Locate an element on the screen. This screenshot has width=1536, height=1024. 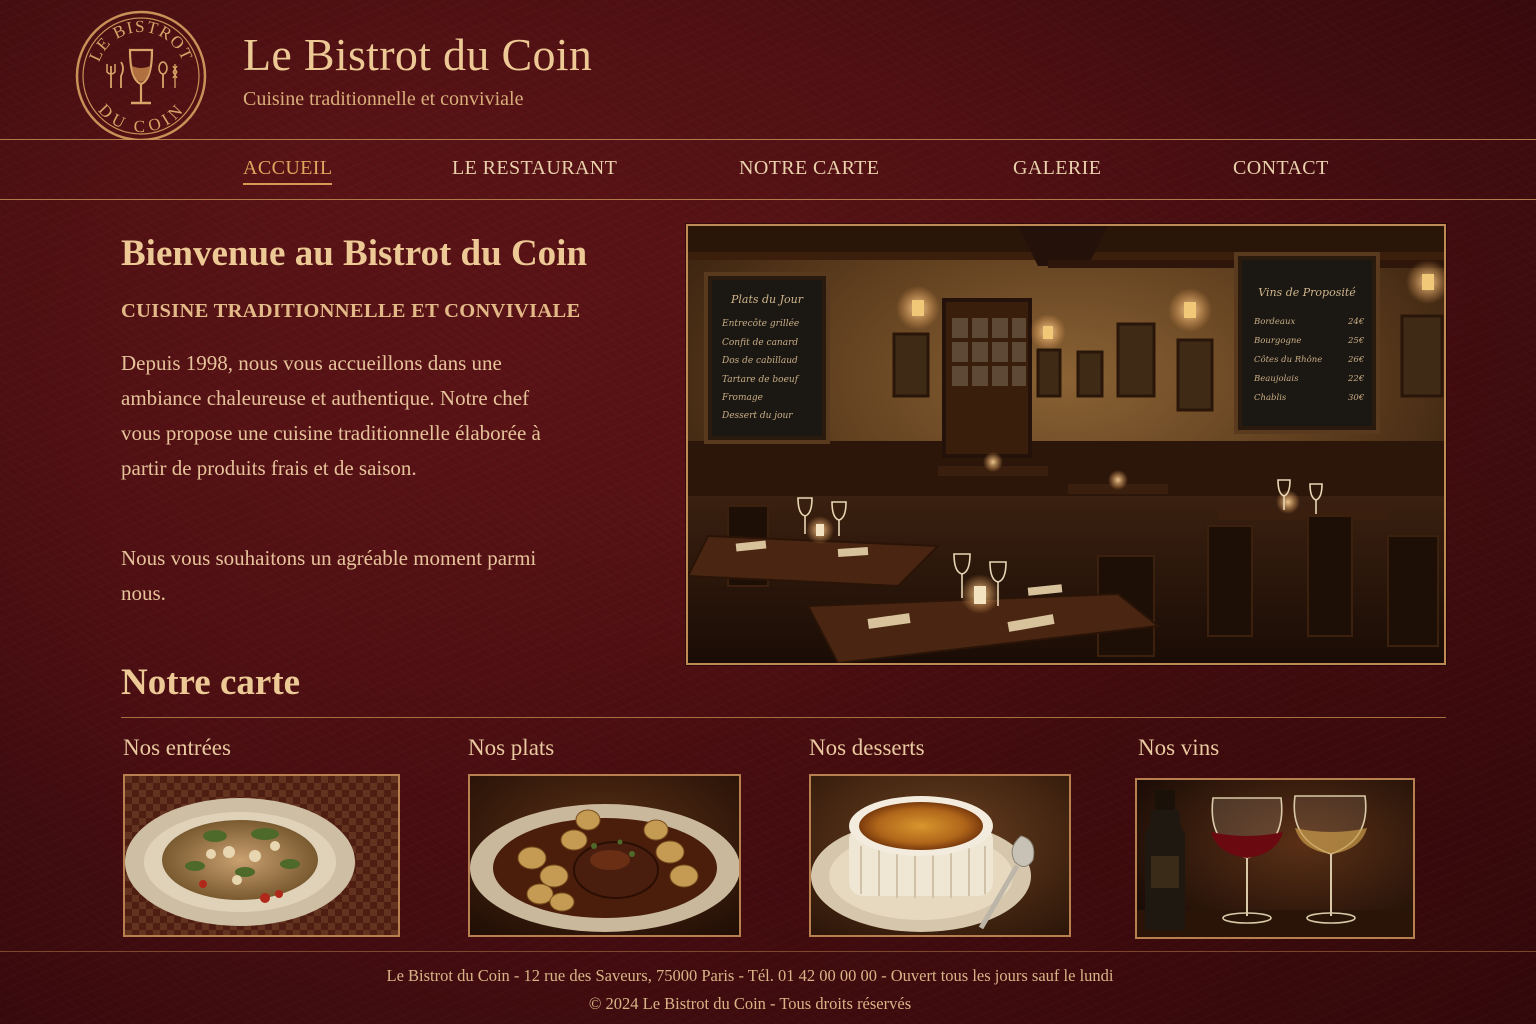
chalkboard-left-item: Entrecôte grillée is located at coordinates (760, 323).